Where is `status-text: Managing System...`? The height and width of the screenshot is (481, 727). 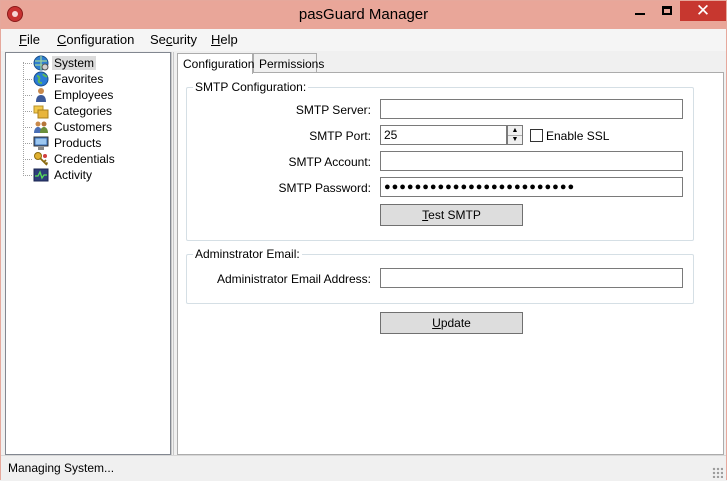 status-text: Managing System... is located at coordinates (61, 468).